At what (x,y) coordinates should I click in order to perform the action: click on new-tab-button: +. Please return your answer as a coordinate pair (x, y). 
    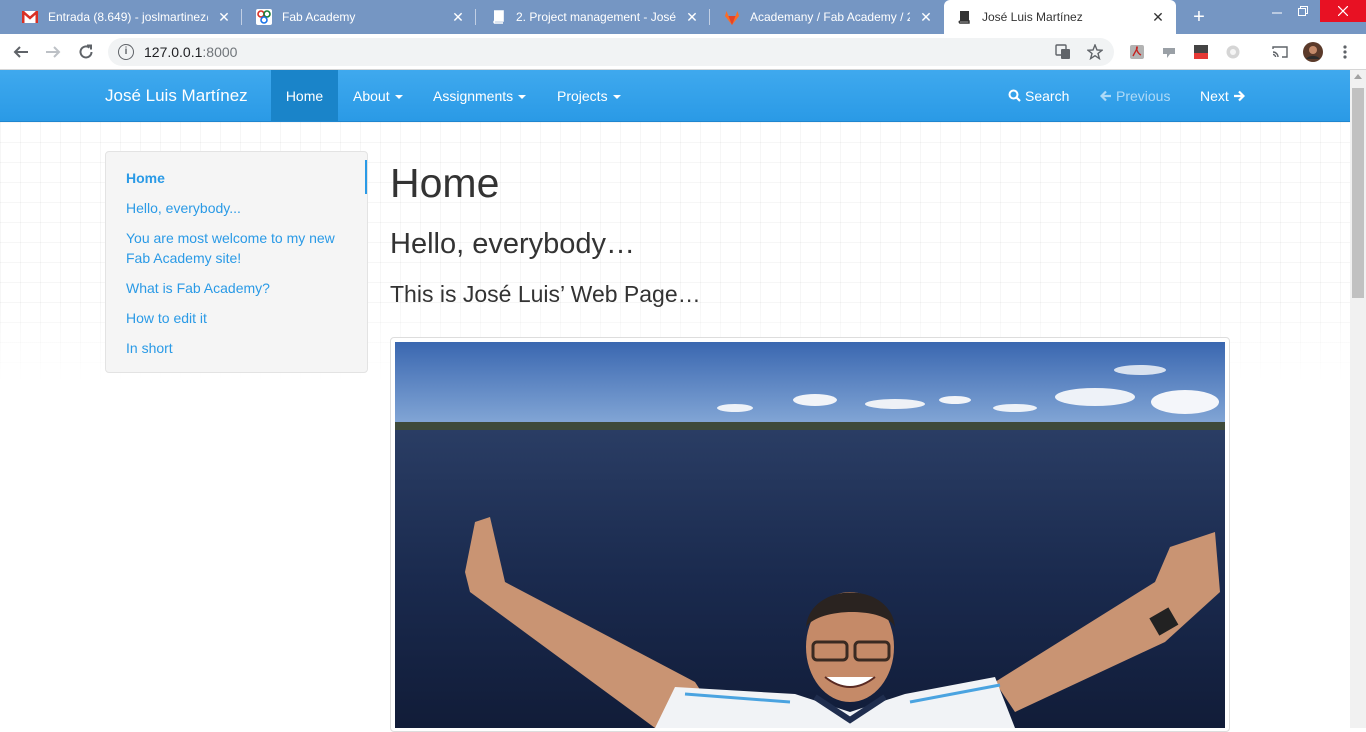
    Looking at the image, I should click on (1199, 17).